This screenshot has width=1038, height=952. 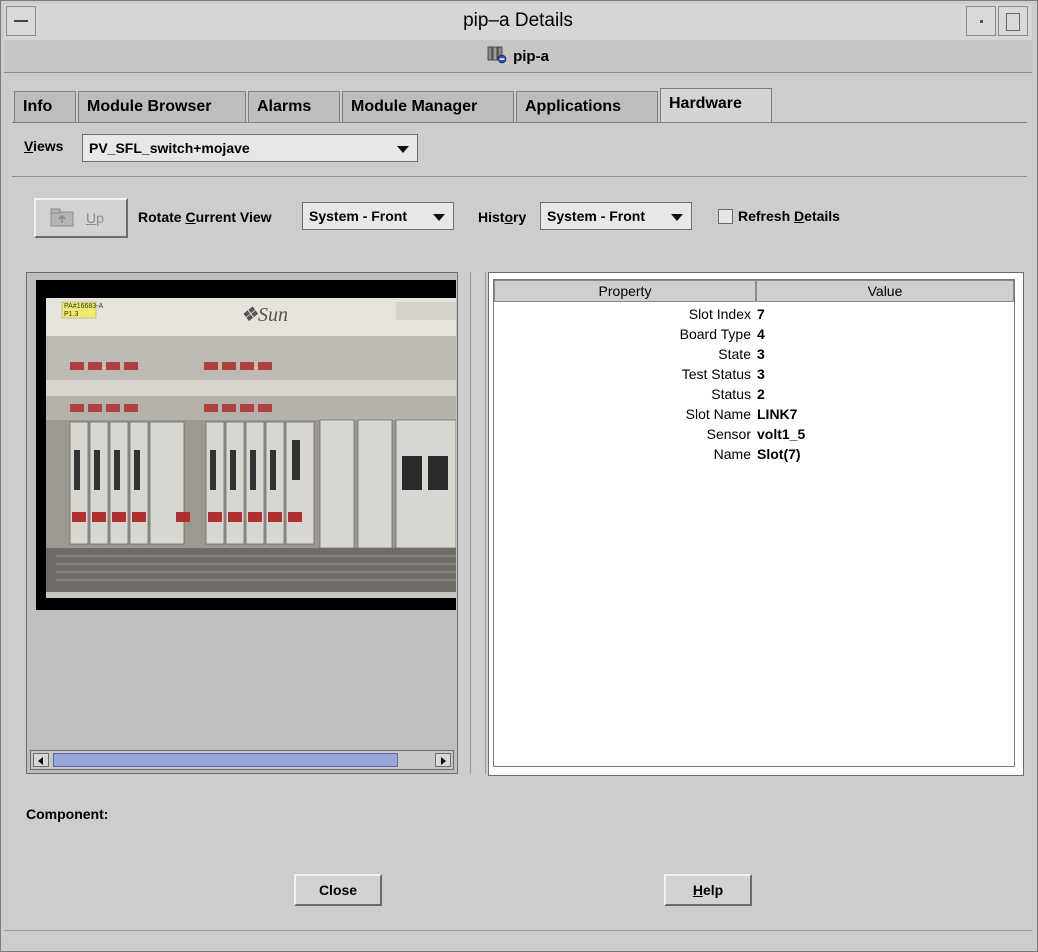 What do you see at coordinates (225, 760) in the screenshot?
I see `scrollbar-thumb` at bounding box center [225, 760].